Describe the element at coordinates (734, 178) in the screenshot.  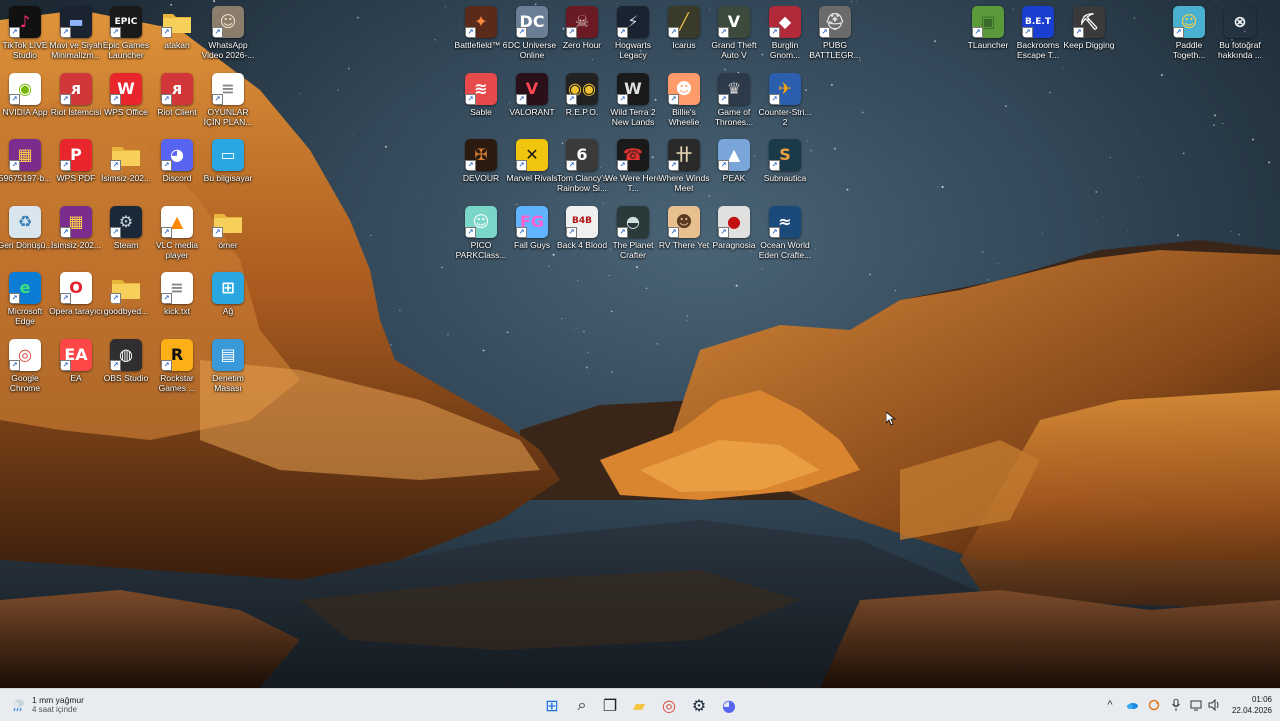
I see `desktop-shortcut-label: PEAK` at that location.